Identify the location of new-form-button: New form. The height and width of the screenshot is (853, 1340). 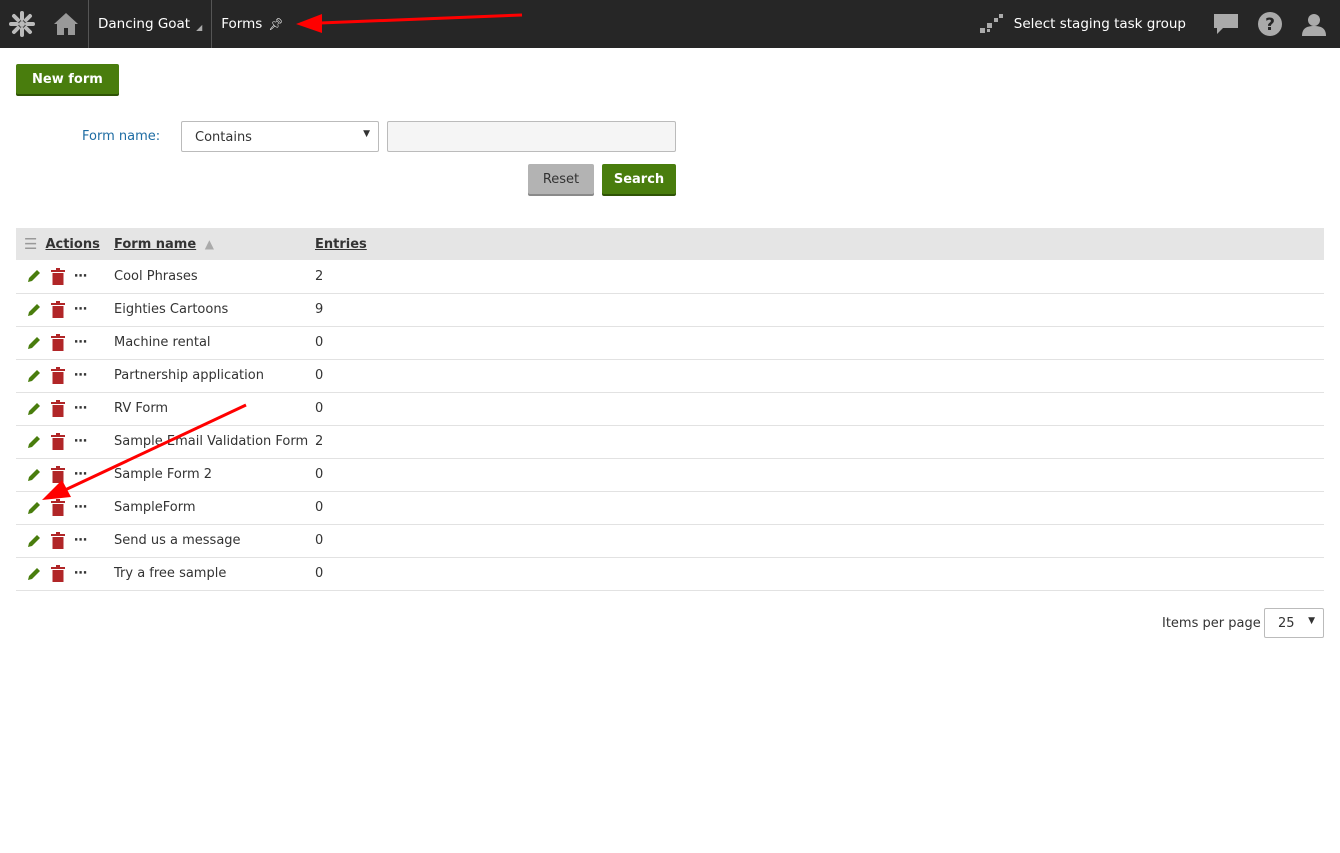
(67, 79).